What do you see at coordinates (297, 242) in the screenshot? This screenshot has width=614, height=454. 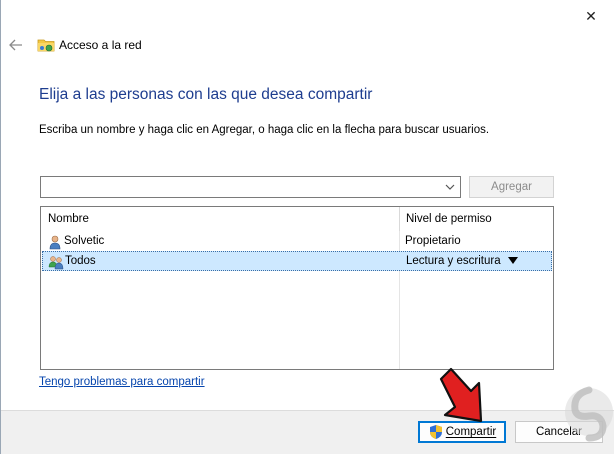 I see `list-item: Solvetic Propietario` at bounding box center [297, 242].